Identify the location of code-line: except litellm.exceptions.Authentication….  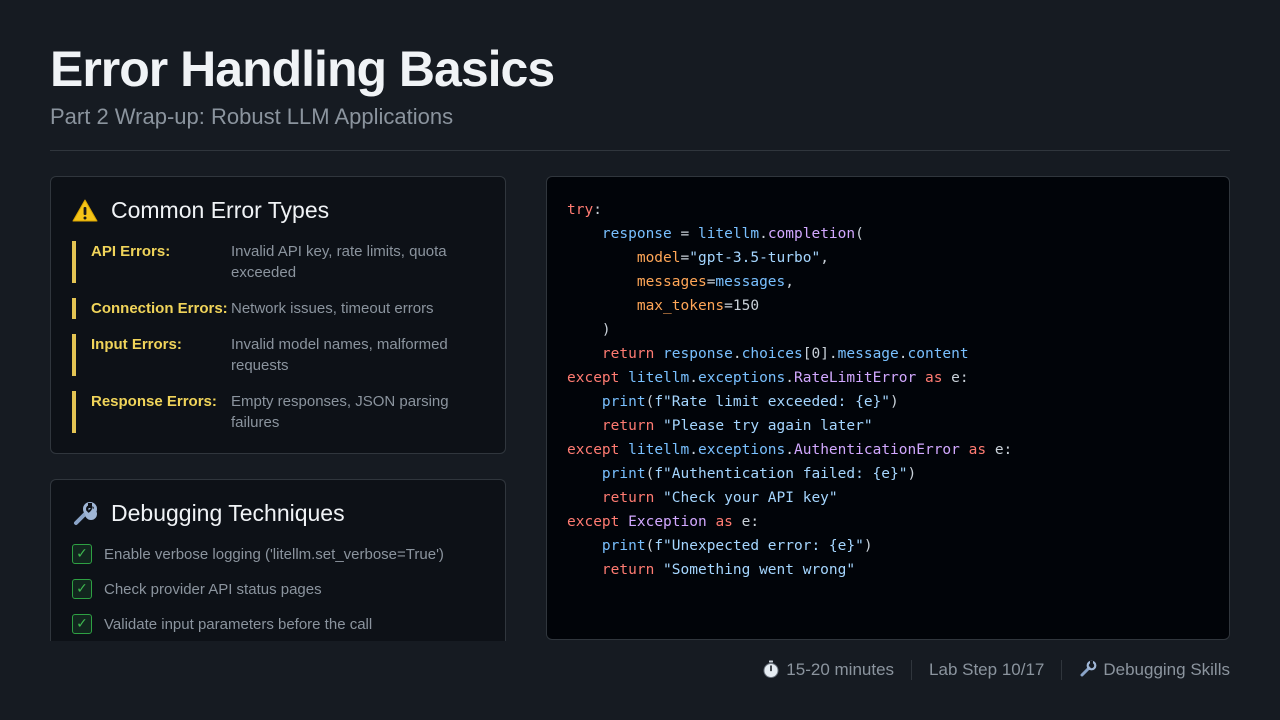
(790, 450).